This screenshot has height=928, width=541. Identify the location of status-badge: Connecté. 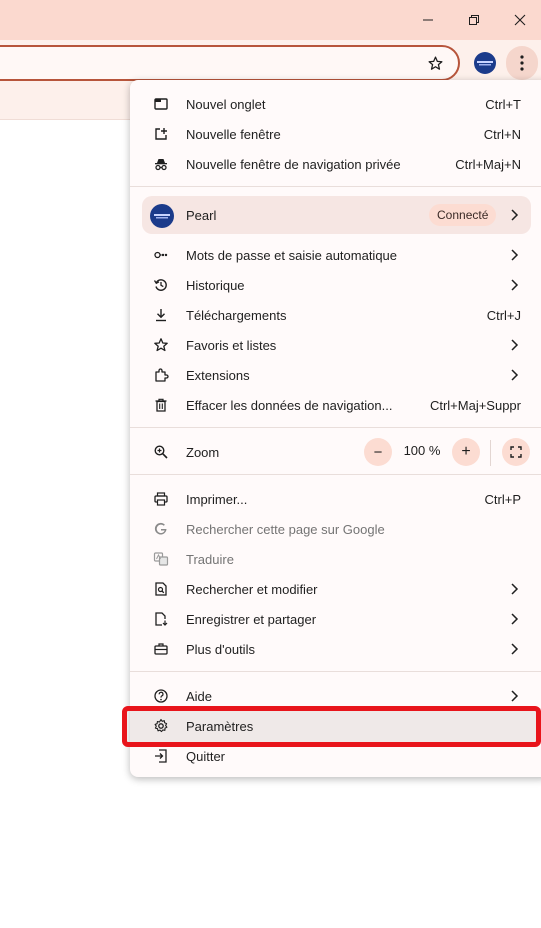
(463, 215).